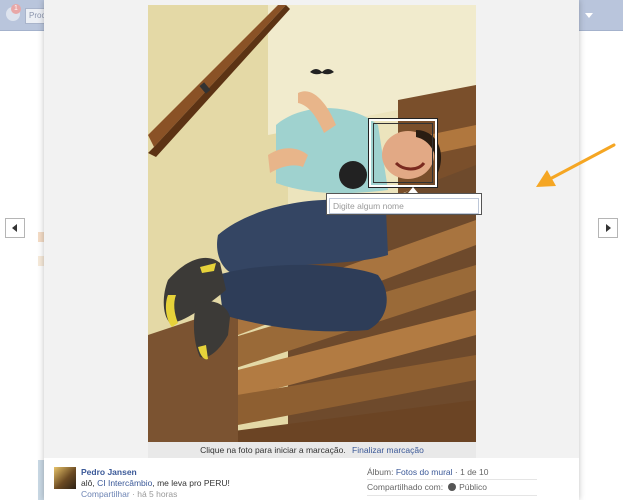 The width and height of the screenshot is (623, 500). What do you see at coordinates (109, 472) in the screenshot?
I see `author-name: Pedro Jansen` at bounding box center [109, 472].